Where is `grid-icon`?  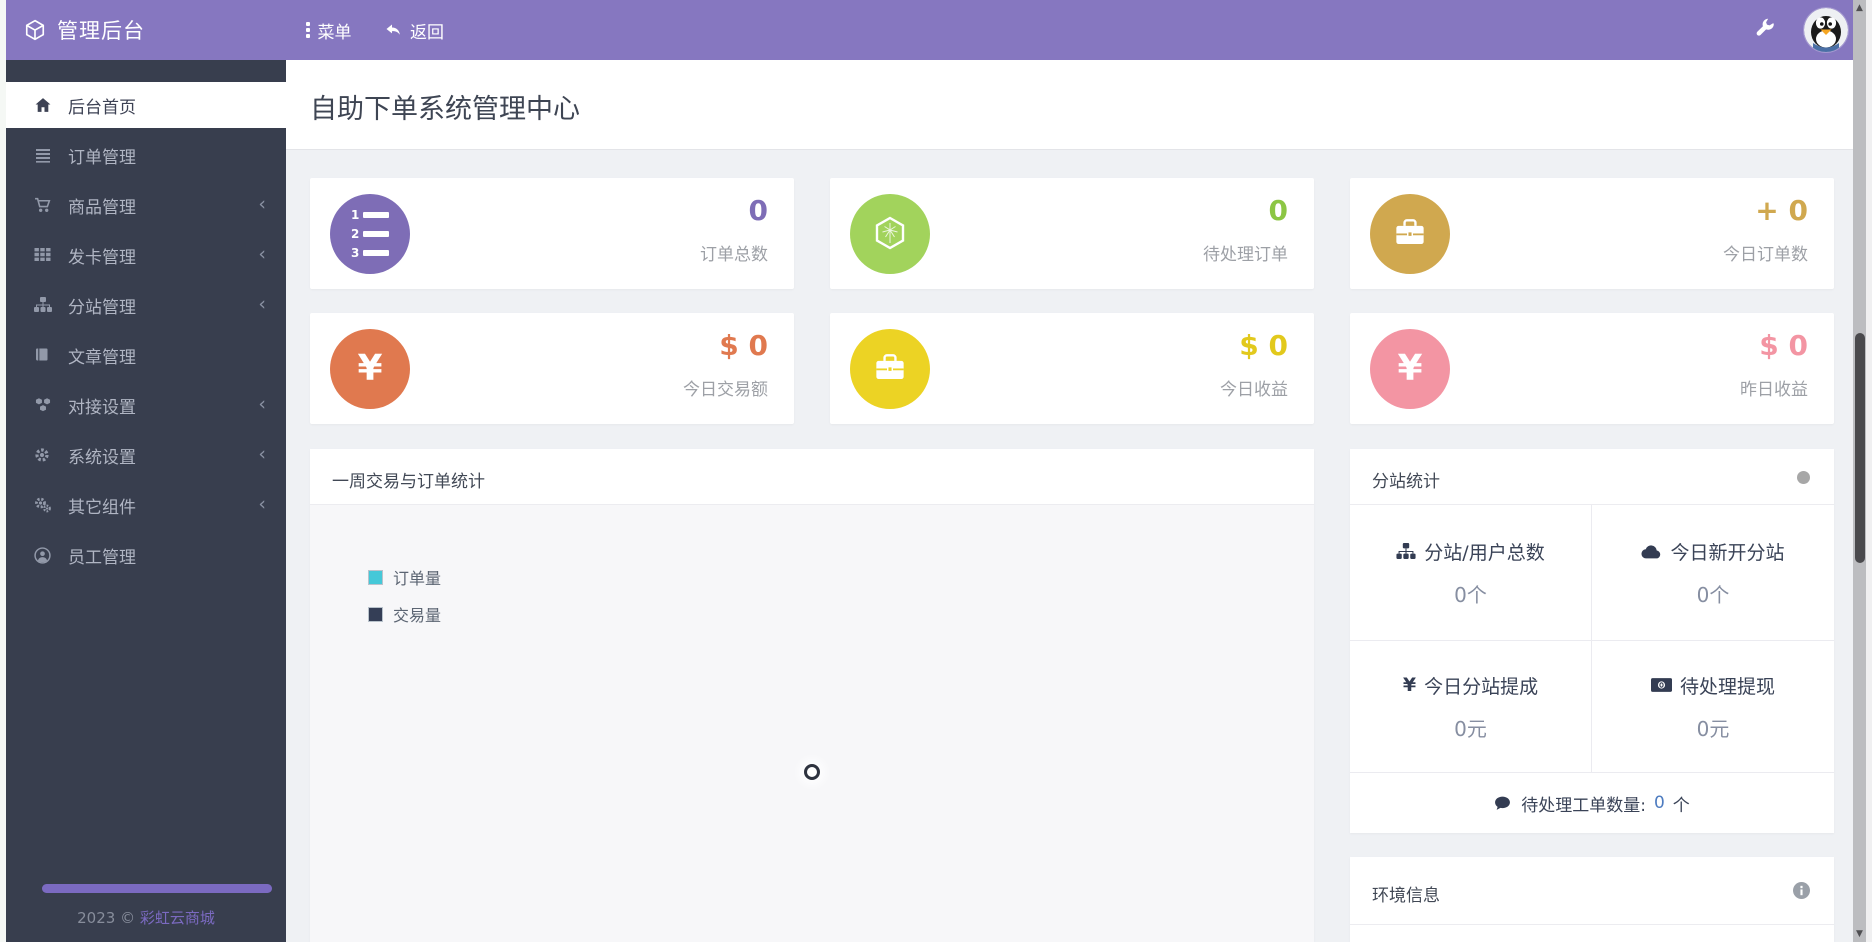
grid-icon is located at coordinates (43, 255).